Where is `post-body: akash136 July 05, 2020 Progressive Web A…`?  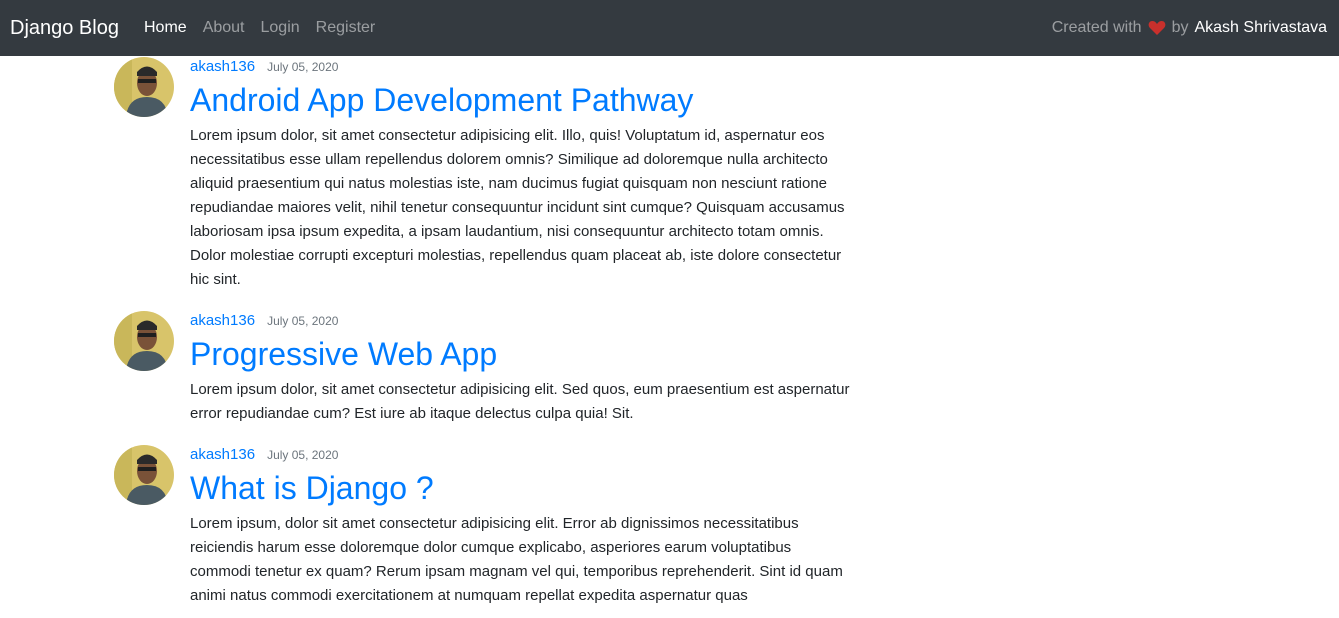
post-body: akash136 July 05, 2020 Progressive Web A… is located at coordinates (520, 368).